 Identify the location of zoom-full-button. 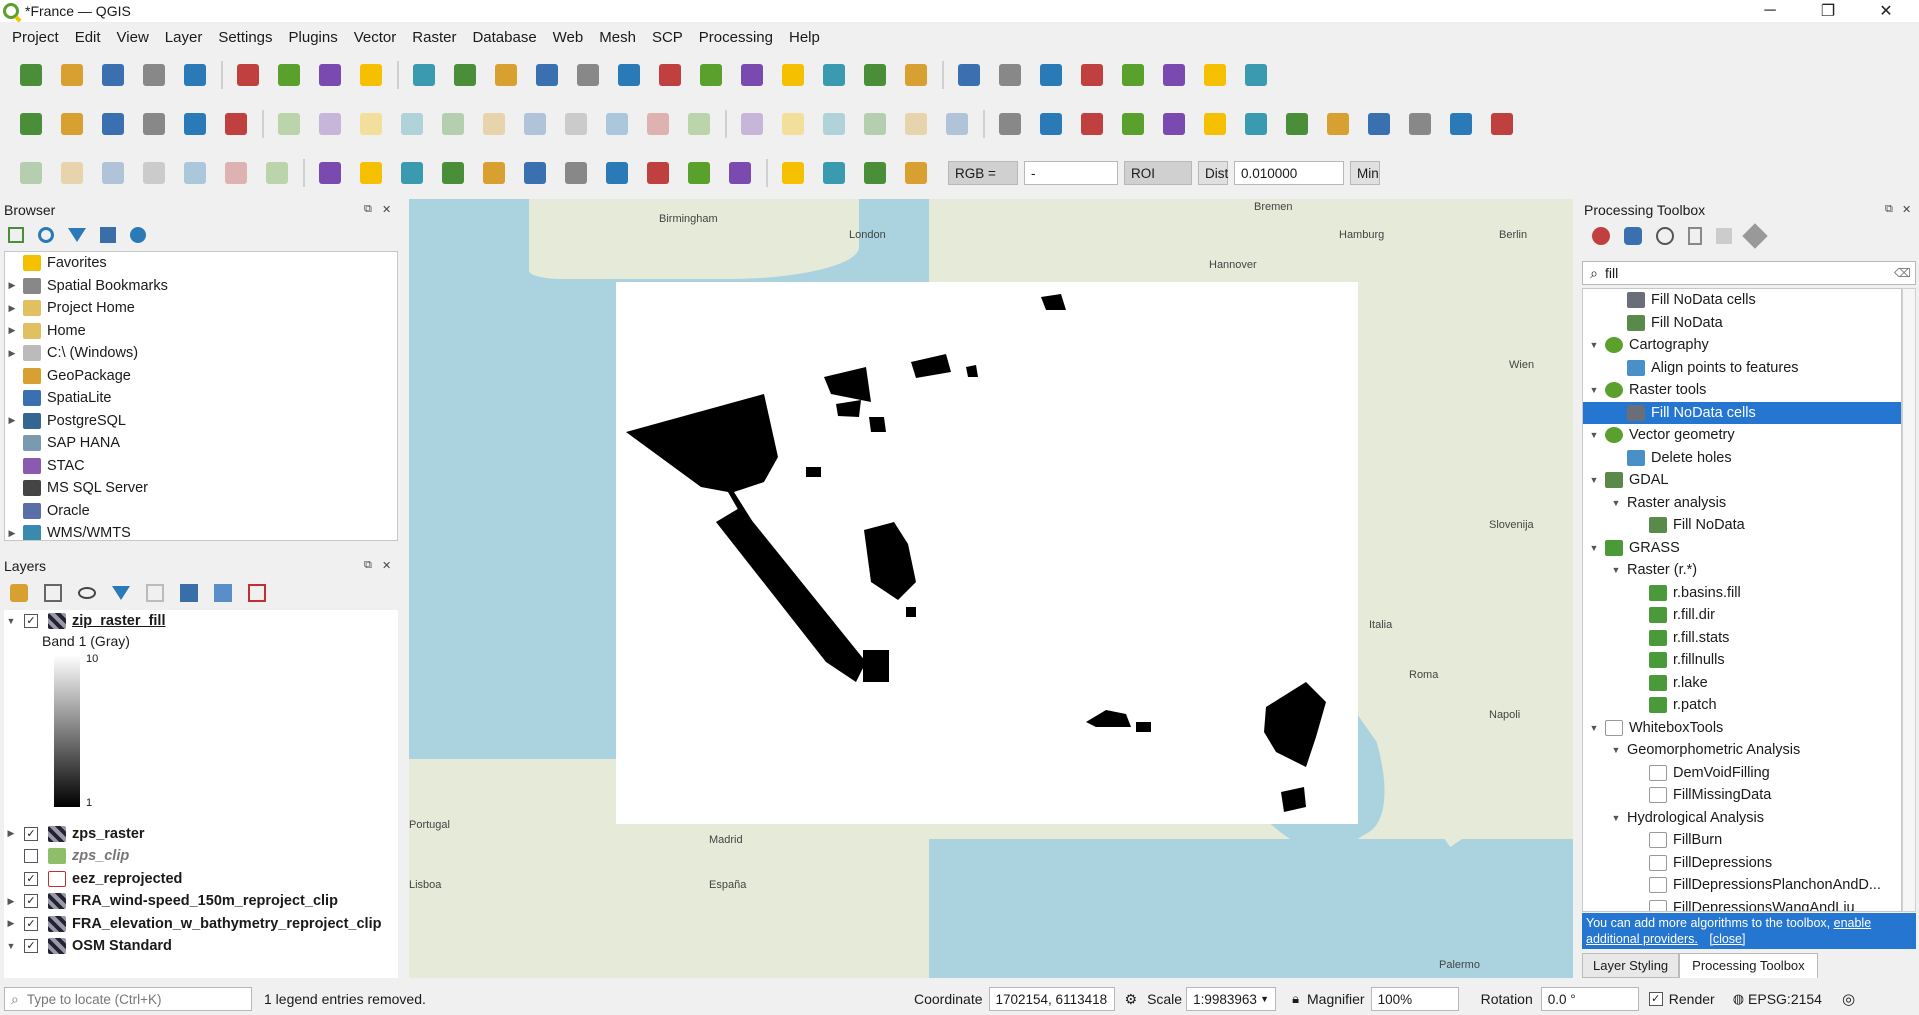
(465, 75).